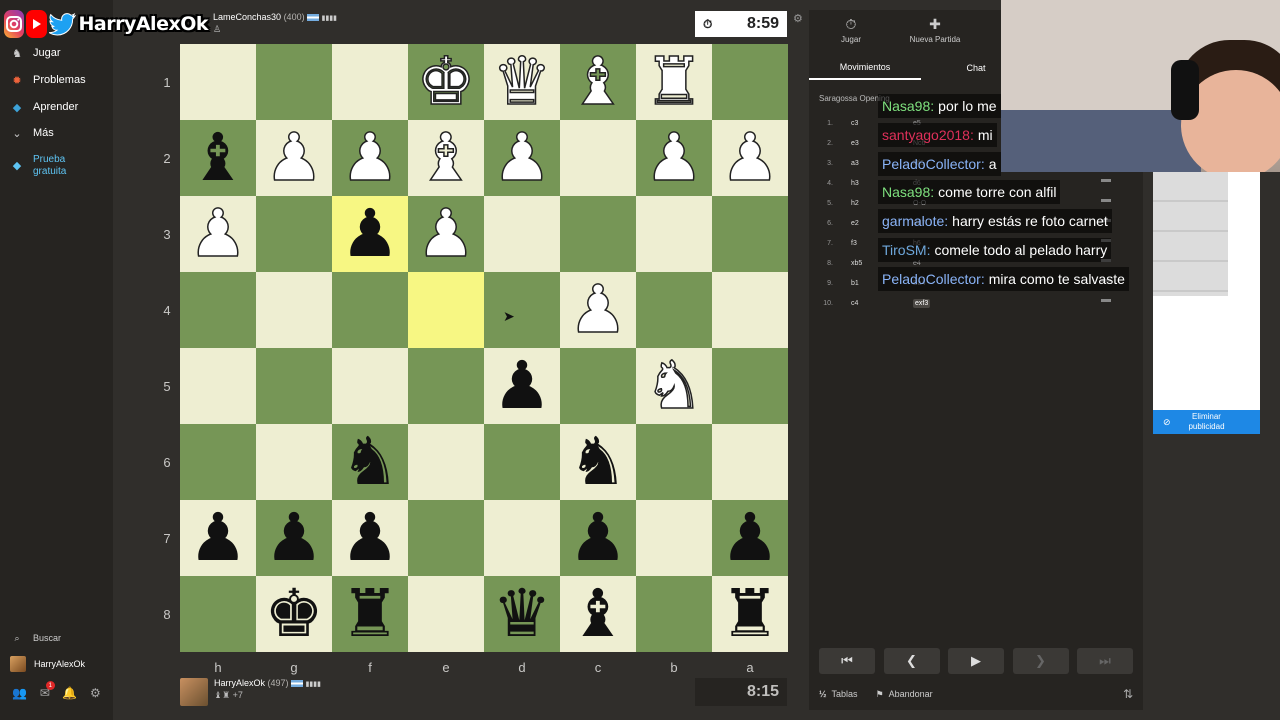 This screenshot has height=720, width=1280. Describe the element at coordinates (370, 310) in the screenshot. I see `square-f4` at that location.